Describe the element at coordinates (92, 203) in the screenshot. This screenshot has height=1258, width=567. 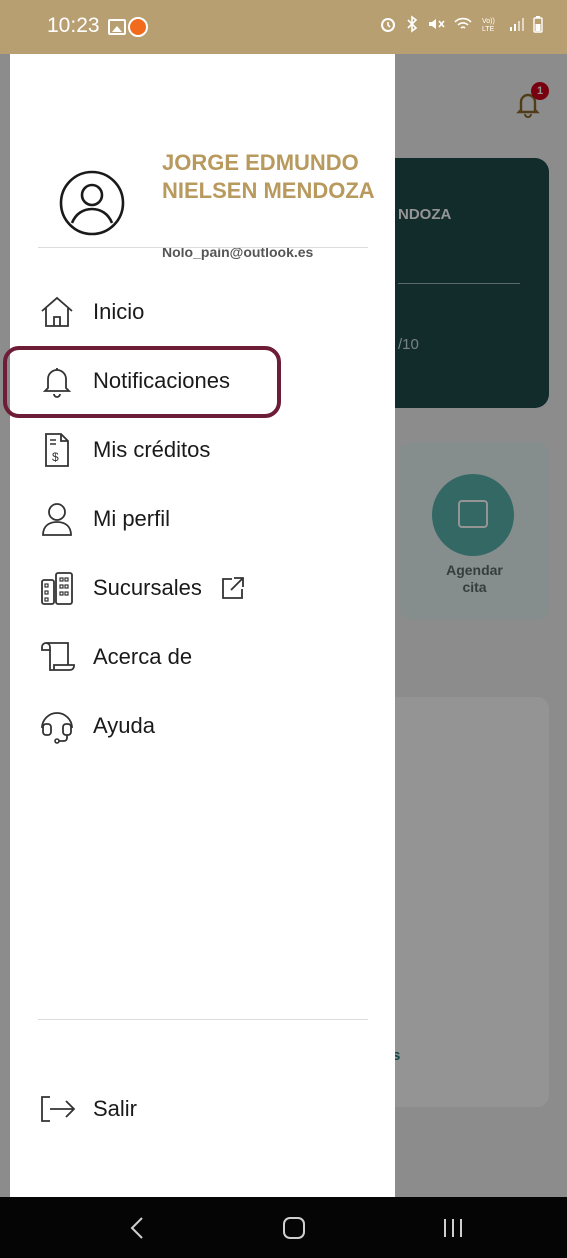
I see `avatar-icon` at that location.